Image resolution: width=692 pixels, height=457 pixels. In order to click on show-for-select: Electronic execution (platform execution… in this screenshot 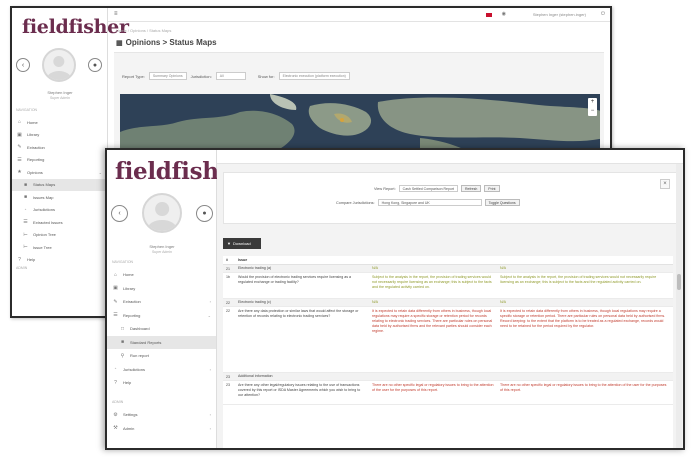, I will do `click(314, 76)`.